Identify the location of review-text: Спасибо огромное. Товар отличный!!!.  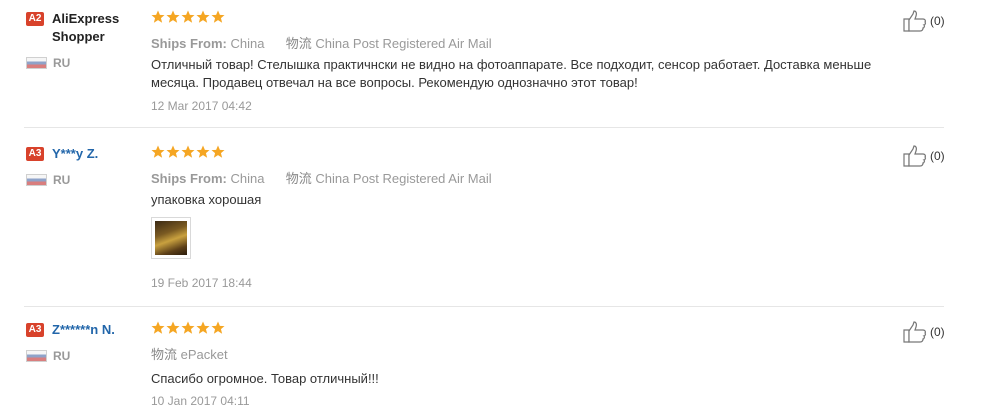
(265, 378).